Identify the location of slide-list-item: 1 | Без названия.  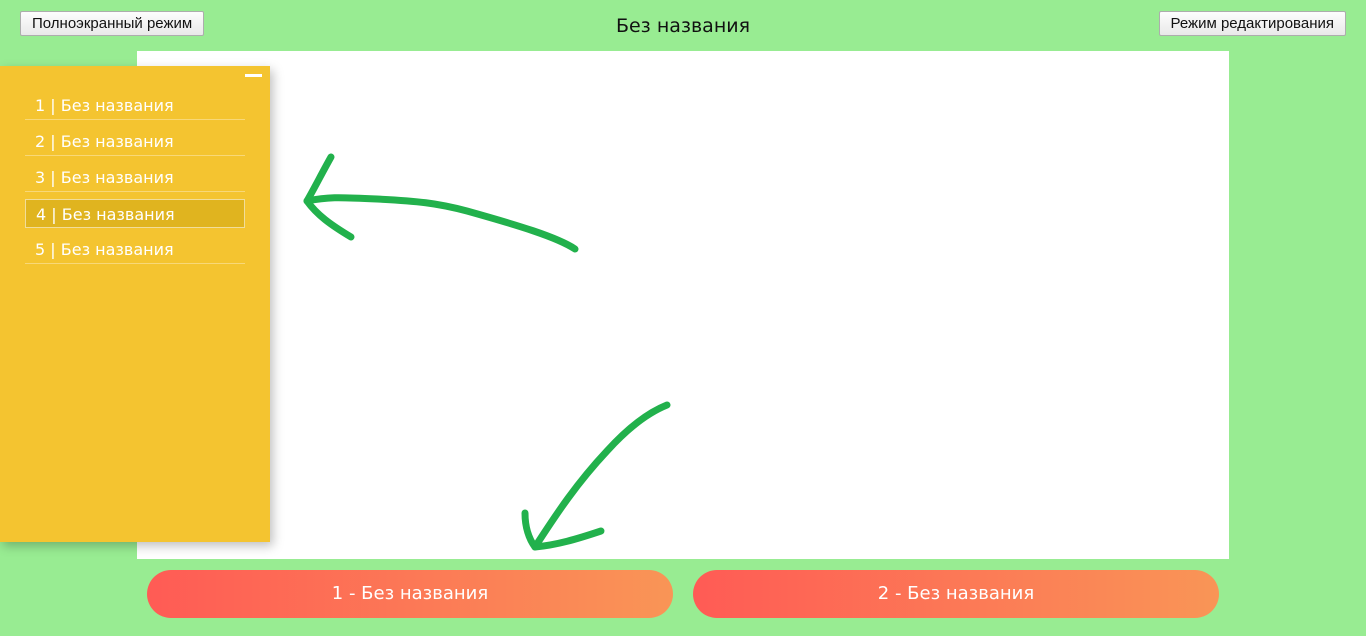
(135, 105).